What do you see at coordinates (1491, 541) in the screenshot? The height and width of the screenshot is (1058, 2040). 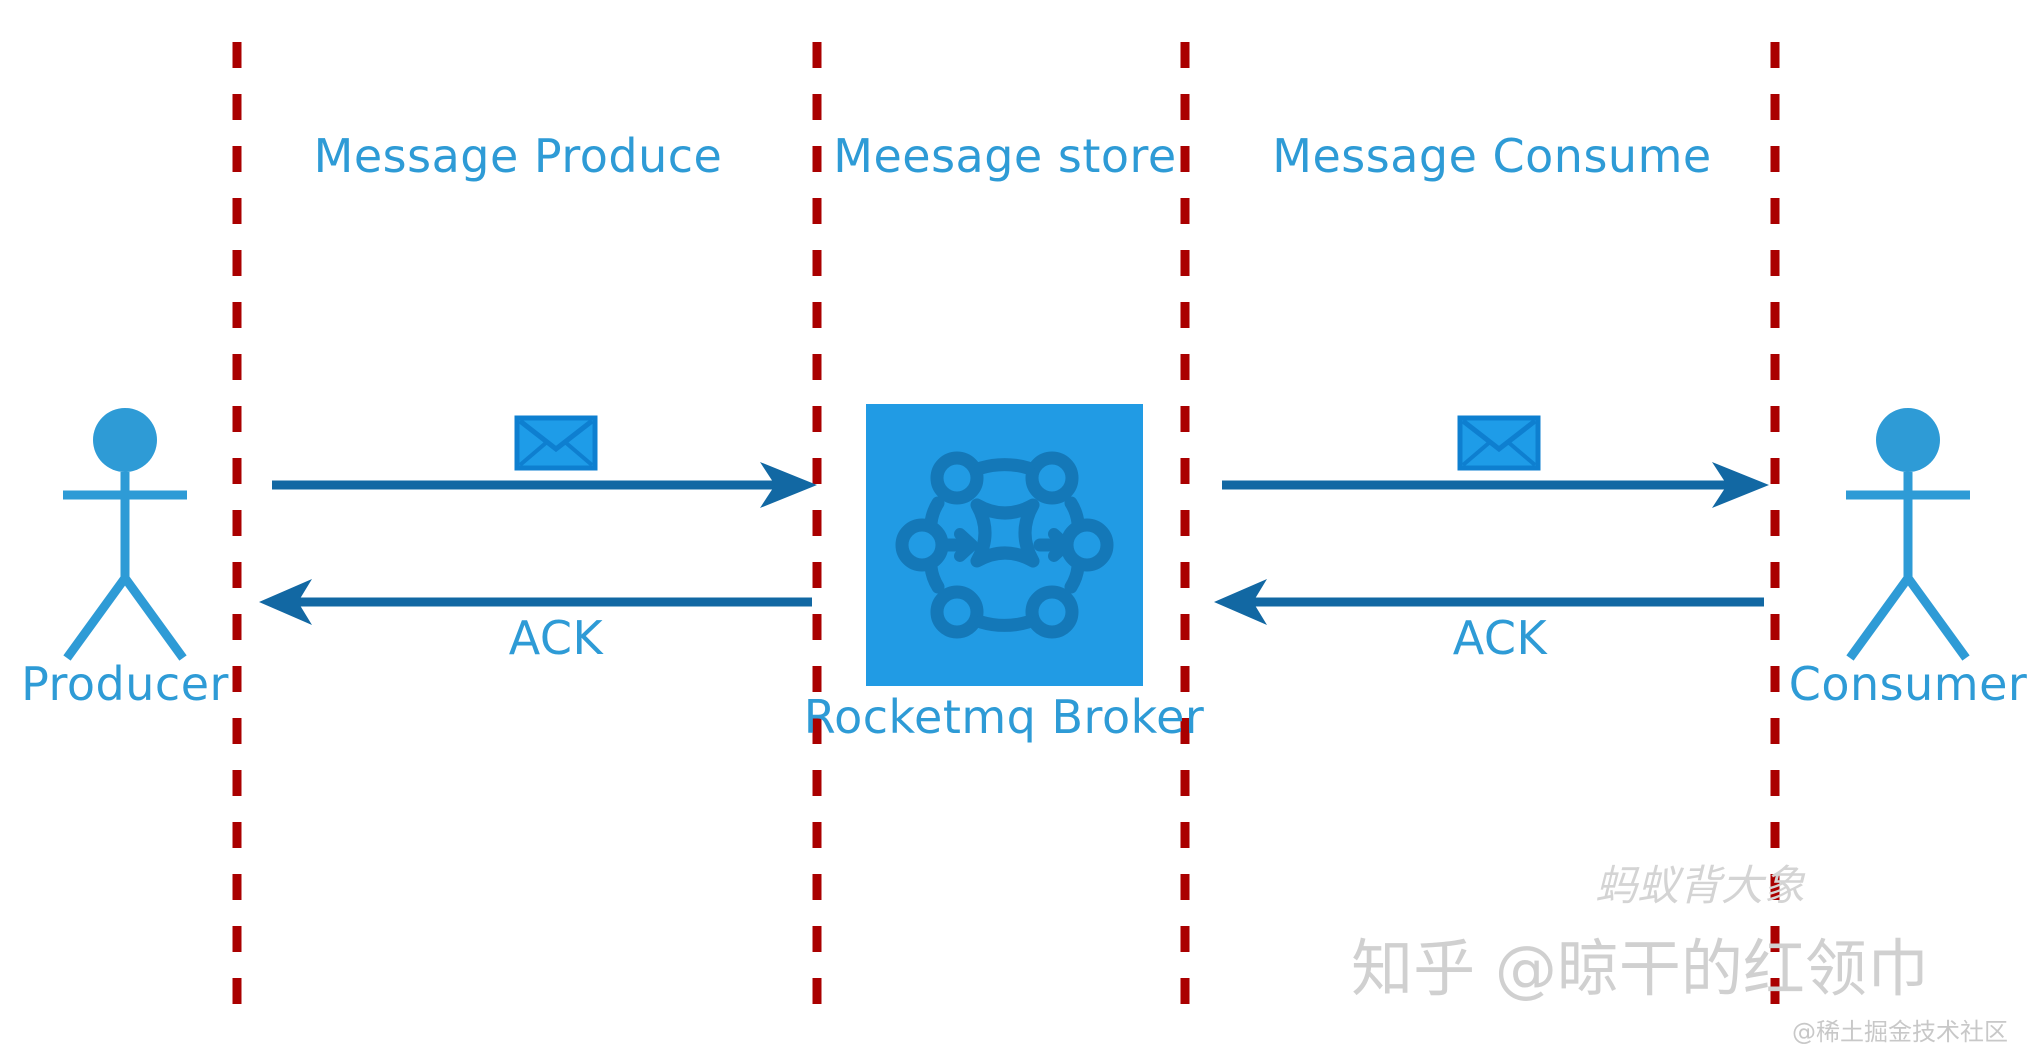 I see `consume-flow: ACK` at bounding box center [1491, 541].